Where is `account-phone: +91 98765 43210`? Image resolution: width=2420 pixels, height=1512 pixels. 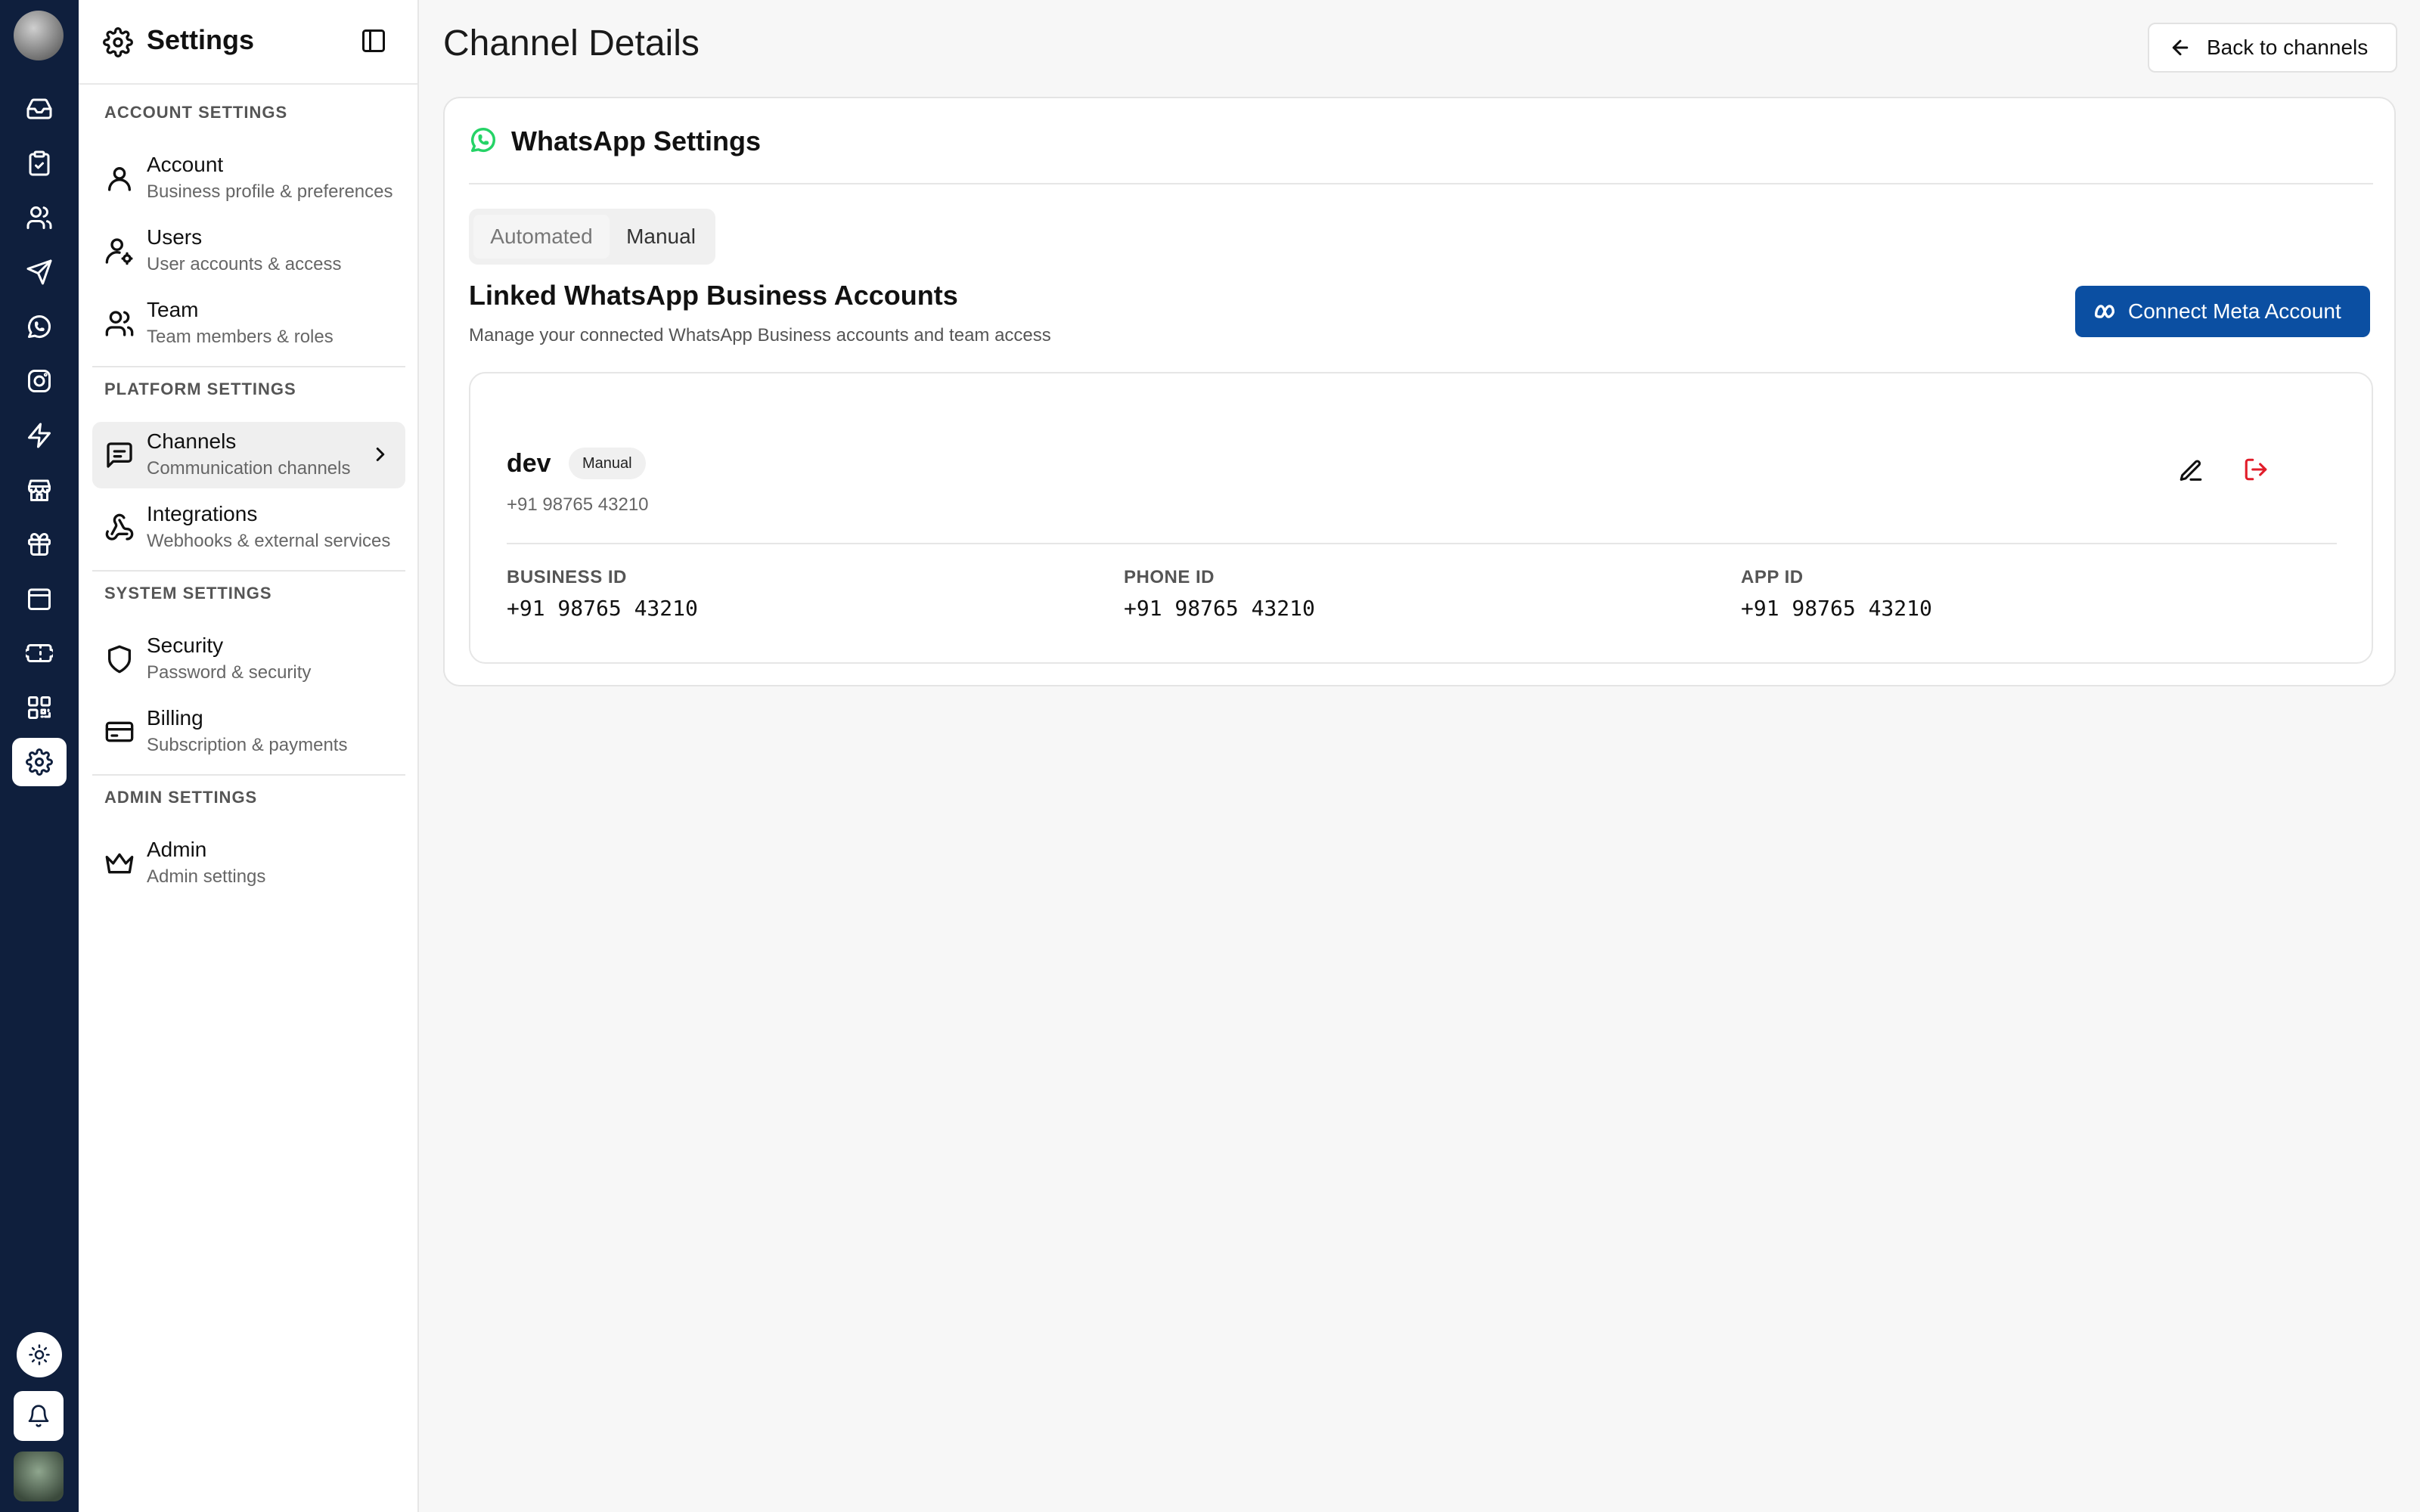 account-phone: +91 98765 43210 is located at coordinates (578, 504).